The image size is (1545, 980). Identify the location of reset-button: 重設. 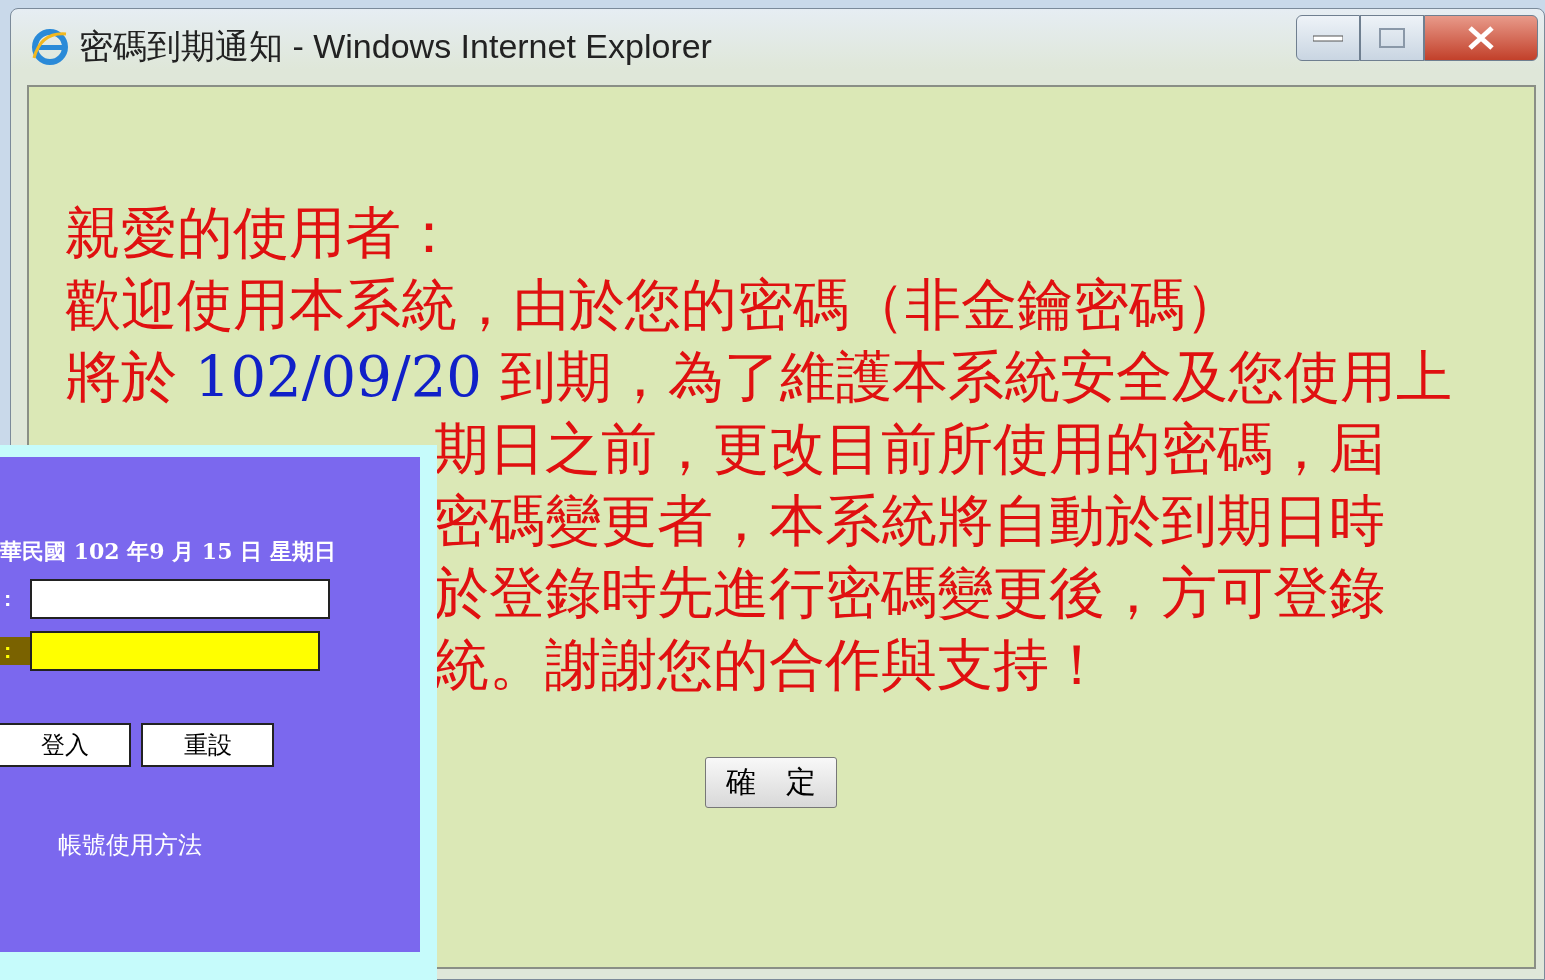
(207, 745).